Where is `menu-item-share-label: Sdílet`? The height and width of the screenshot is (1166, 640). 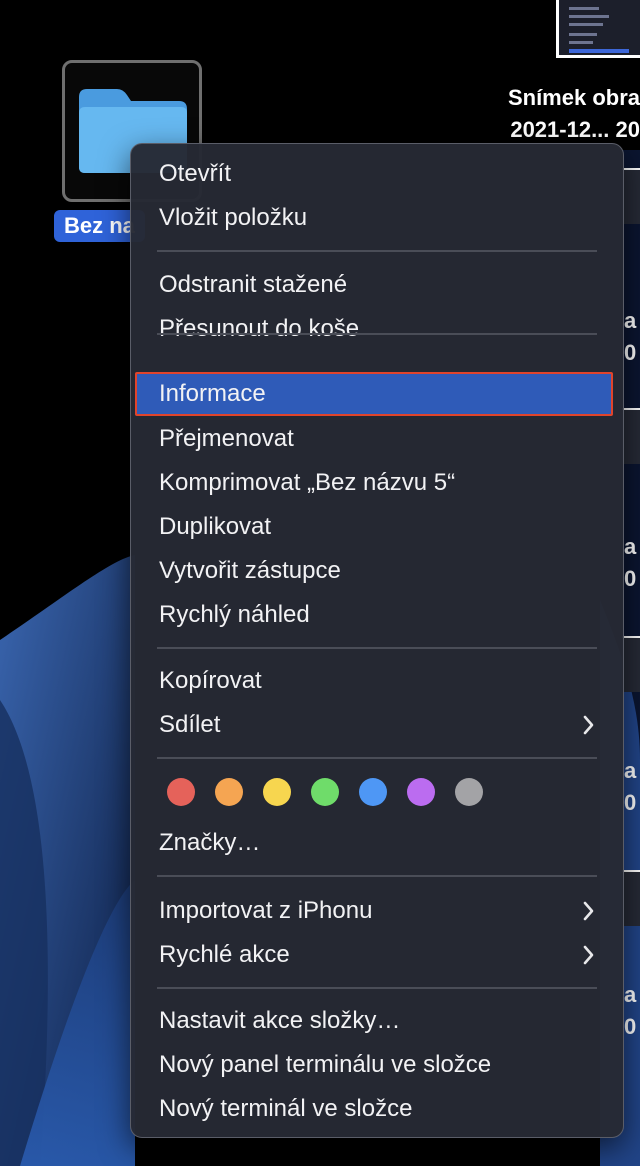
menu-item-share-label: Sdílet is located at coordinates (190, 724).